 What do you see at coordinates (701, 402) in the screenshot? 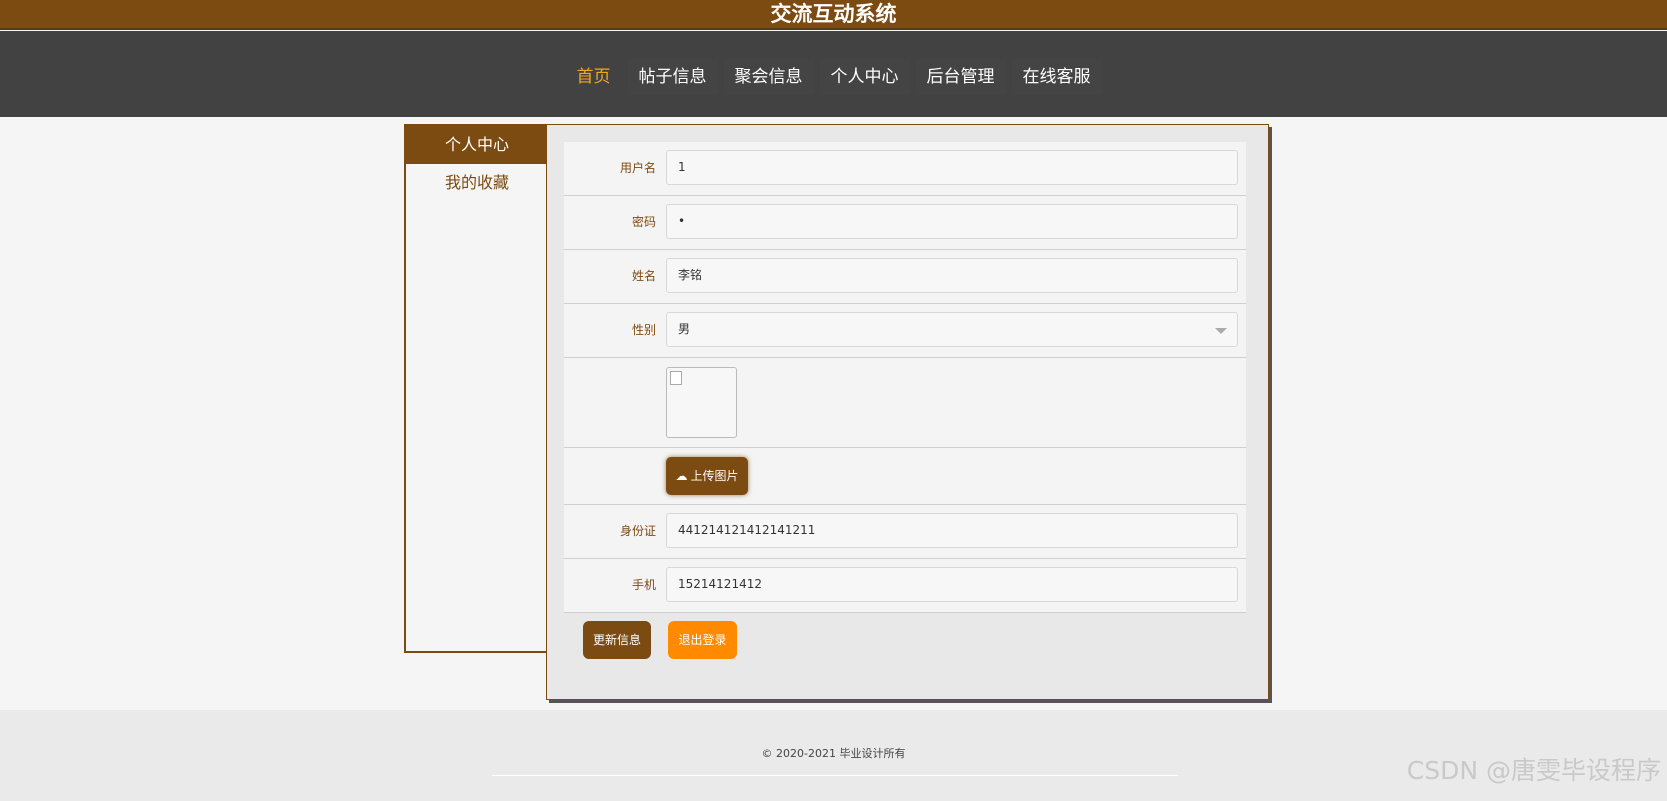
I see `avatar-image` at bounding box center [701, 402].